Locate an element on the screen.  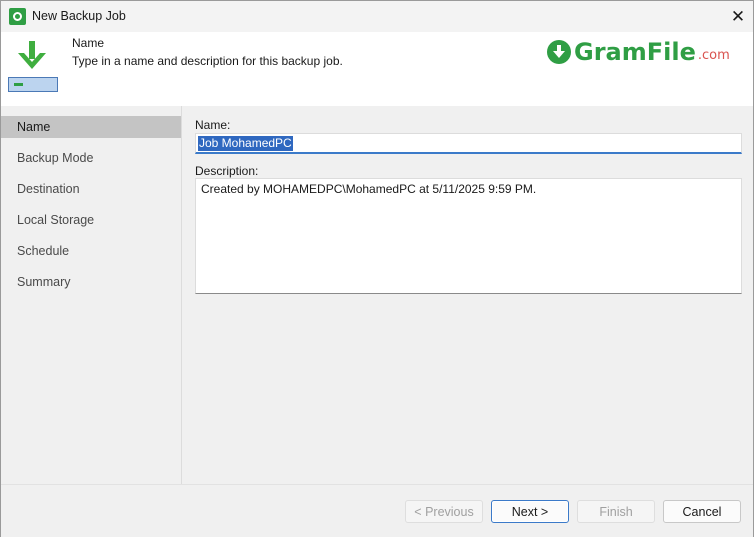
close-icon: ✕ is located at coordinates (738, 16).